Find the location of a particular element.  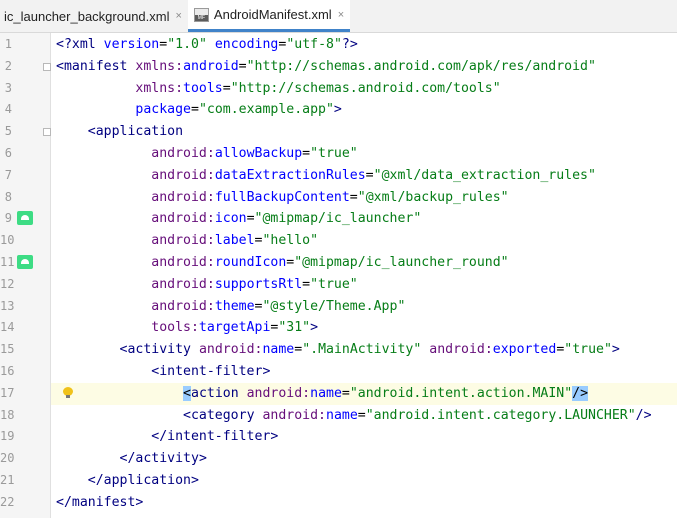

code-line: tools:targetApi="31"> is located at coordinates (187, 328).